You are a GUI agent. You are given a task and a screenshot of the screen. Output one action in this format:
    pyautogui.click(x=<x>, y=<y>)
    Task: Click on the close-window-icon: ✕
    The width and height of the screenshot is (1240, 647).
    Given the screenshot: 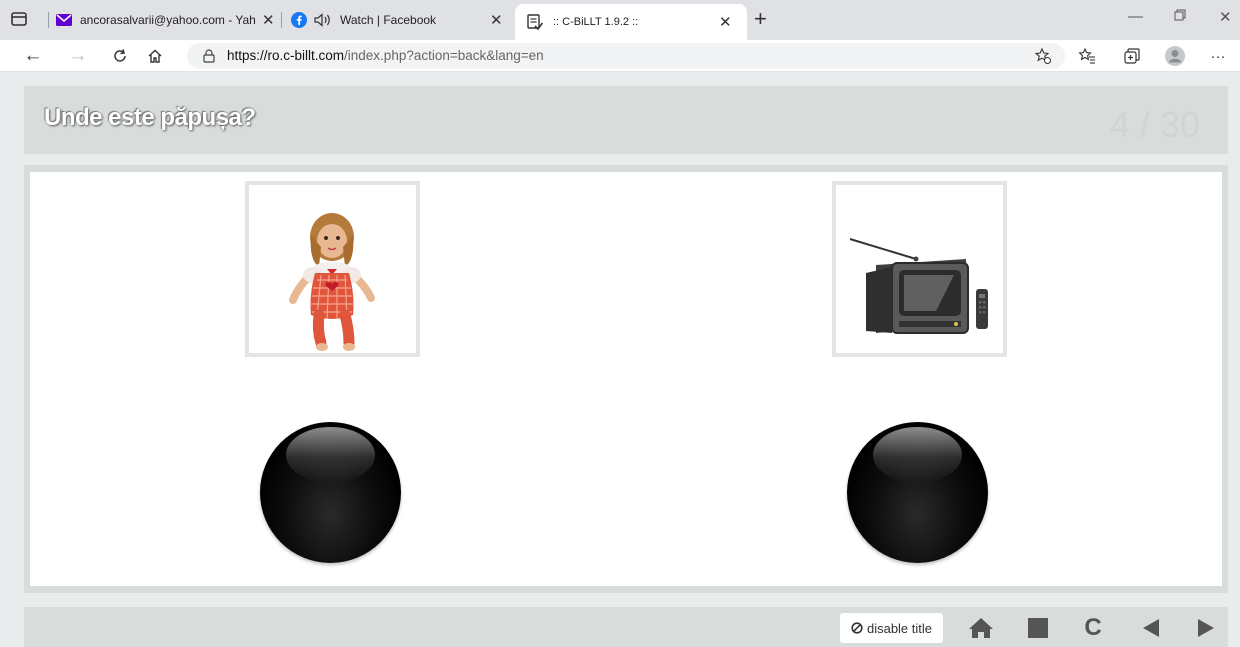 What is the action you would take?
    pyautogui.click(x=1225, y=17)
    